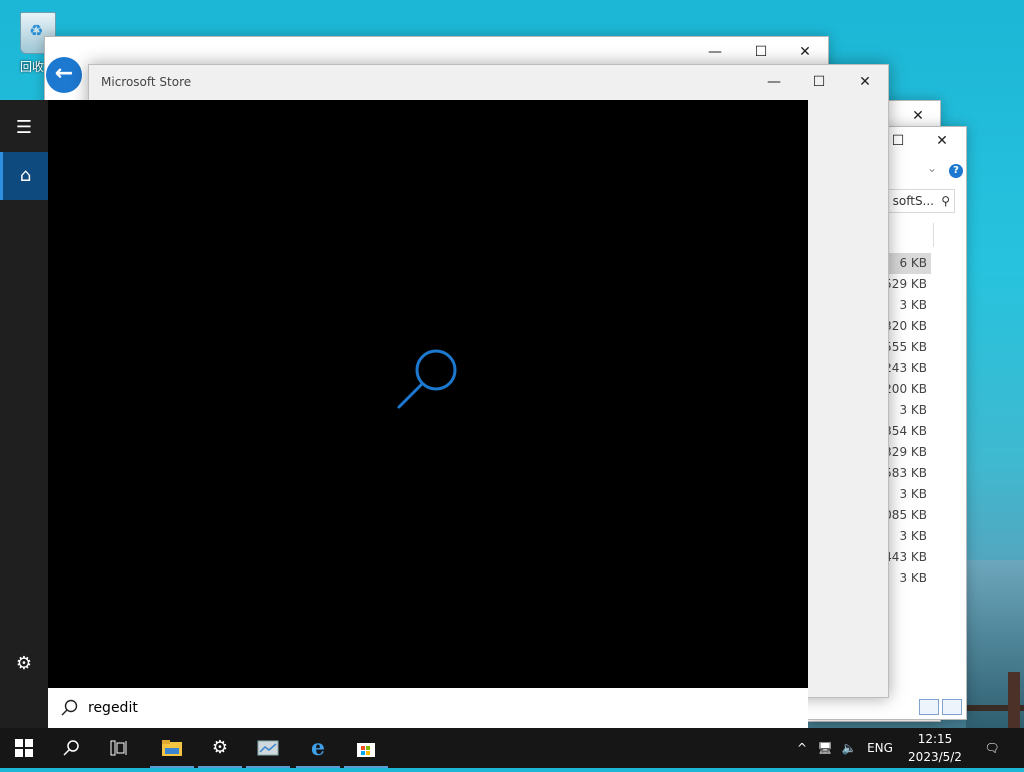 This screenshot has height=772, width=1024. I want to click on file-explorer-taskbar-button, so click(172, 748).